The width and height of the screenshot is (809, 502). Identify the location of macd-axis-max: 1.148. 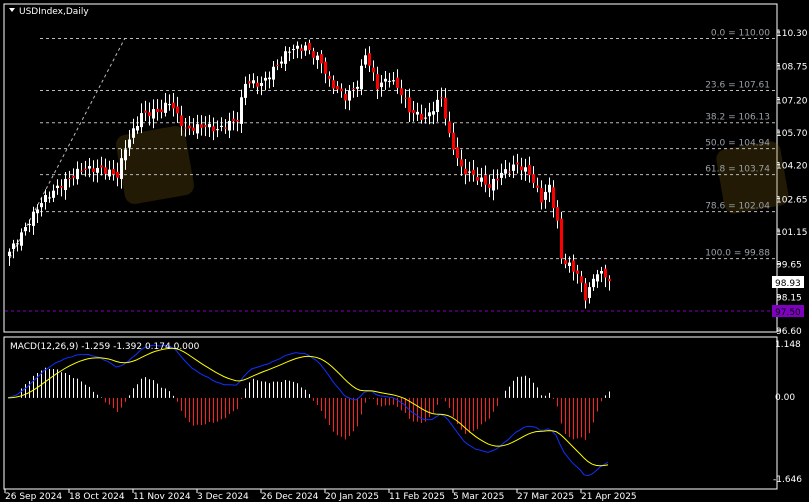
(788, 345).